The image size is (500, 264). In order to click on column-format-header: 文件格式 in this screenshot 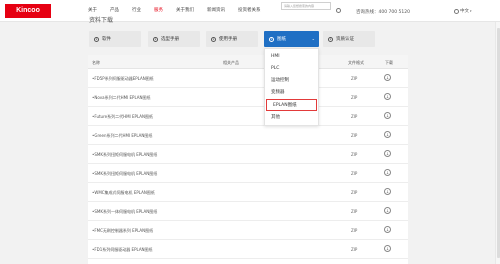, I will do `click(356, 62)`.